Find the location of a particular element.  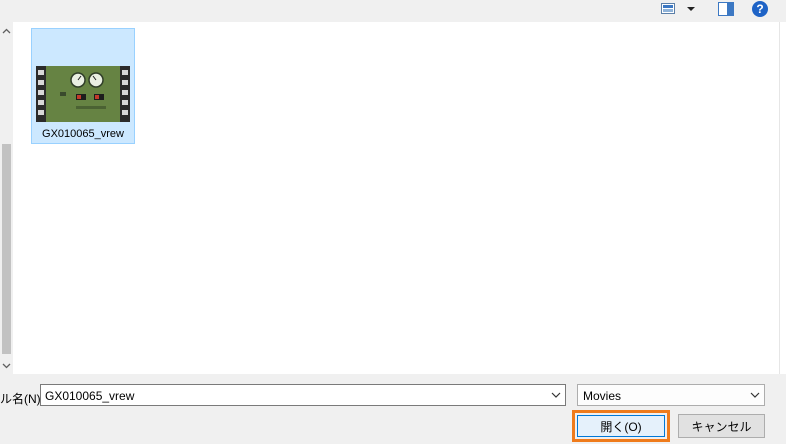

scroll-down-button is located at coordinates (6, 365).